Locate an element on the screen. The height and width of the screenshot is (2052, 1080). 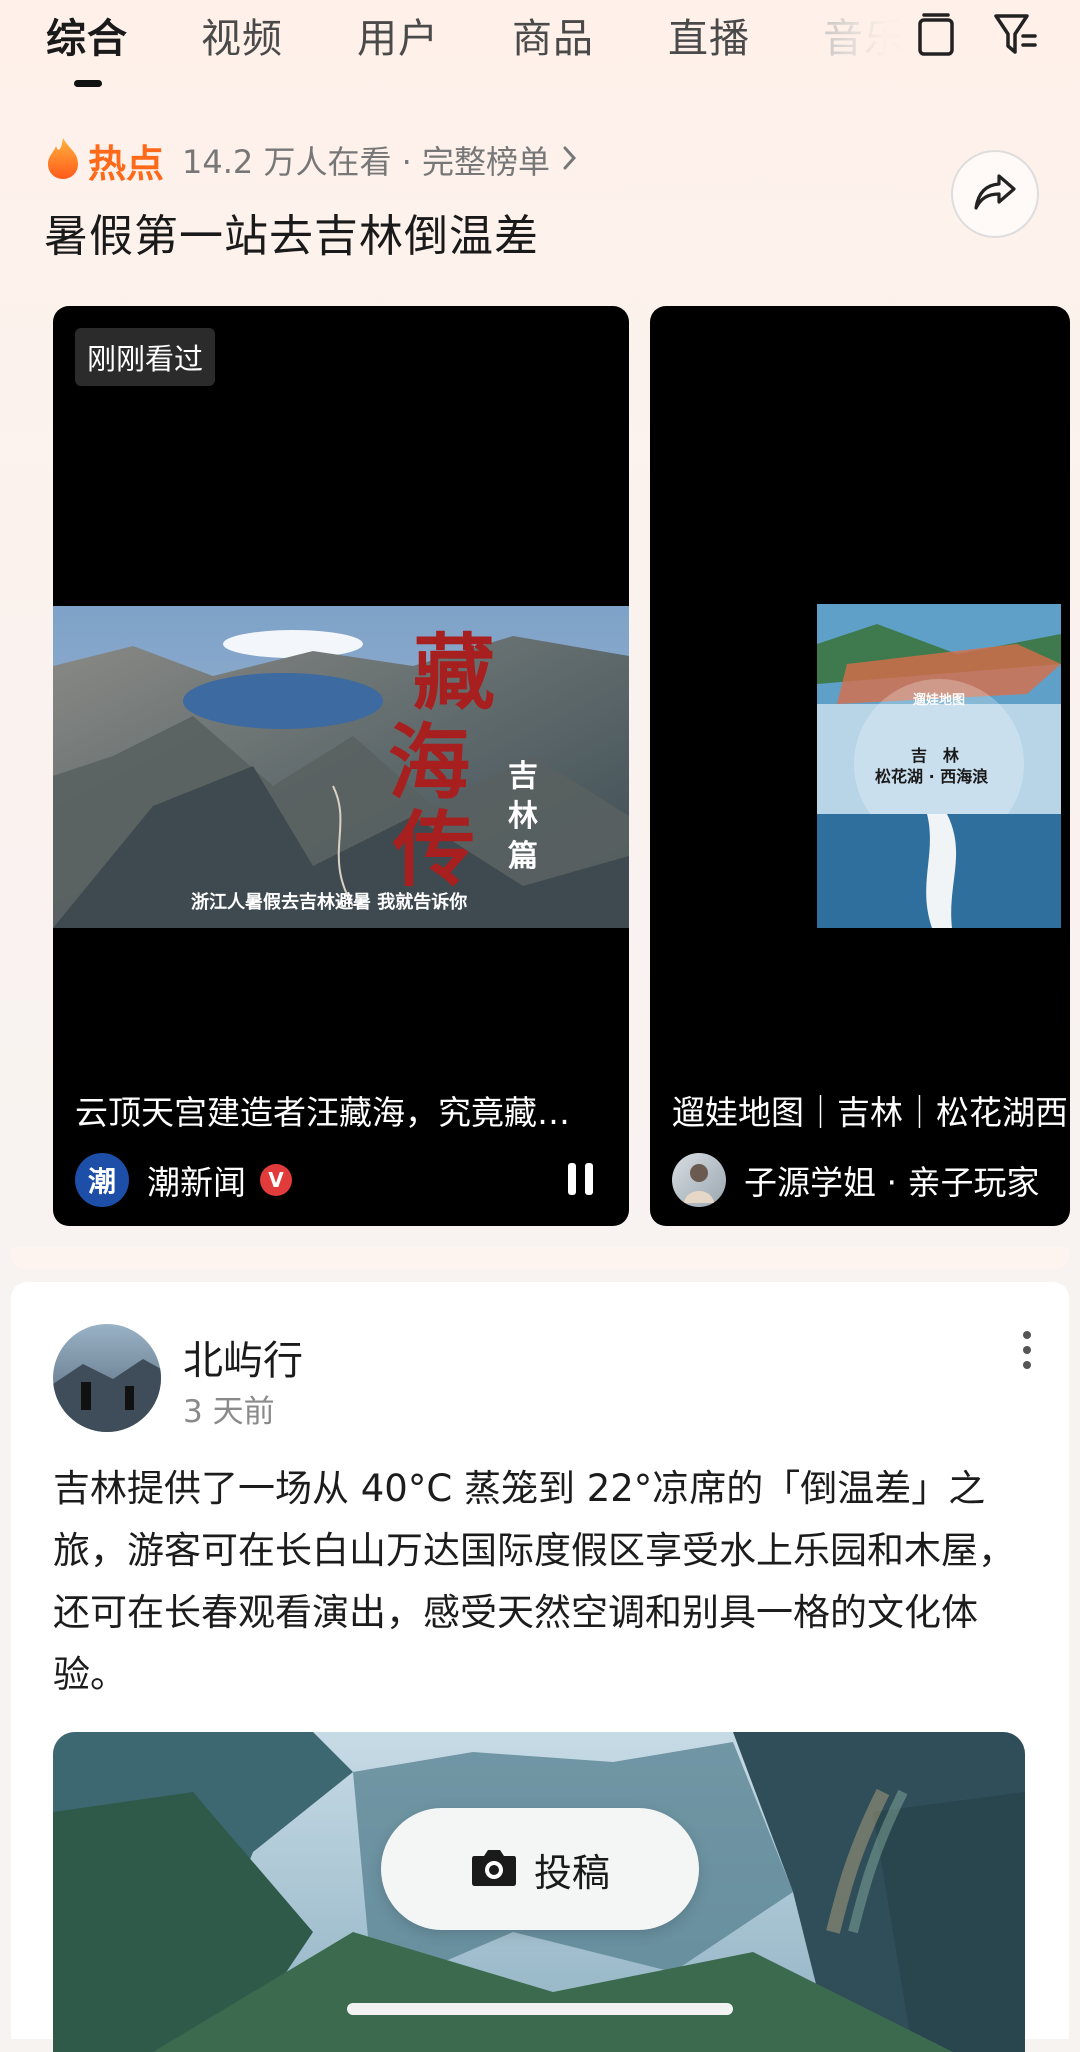
hot-meta: 14.2 万人在看 · 完整榜单 is located at coordinates (366, 160).